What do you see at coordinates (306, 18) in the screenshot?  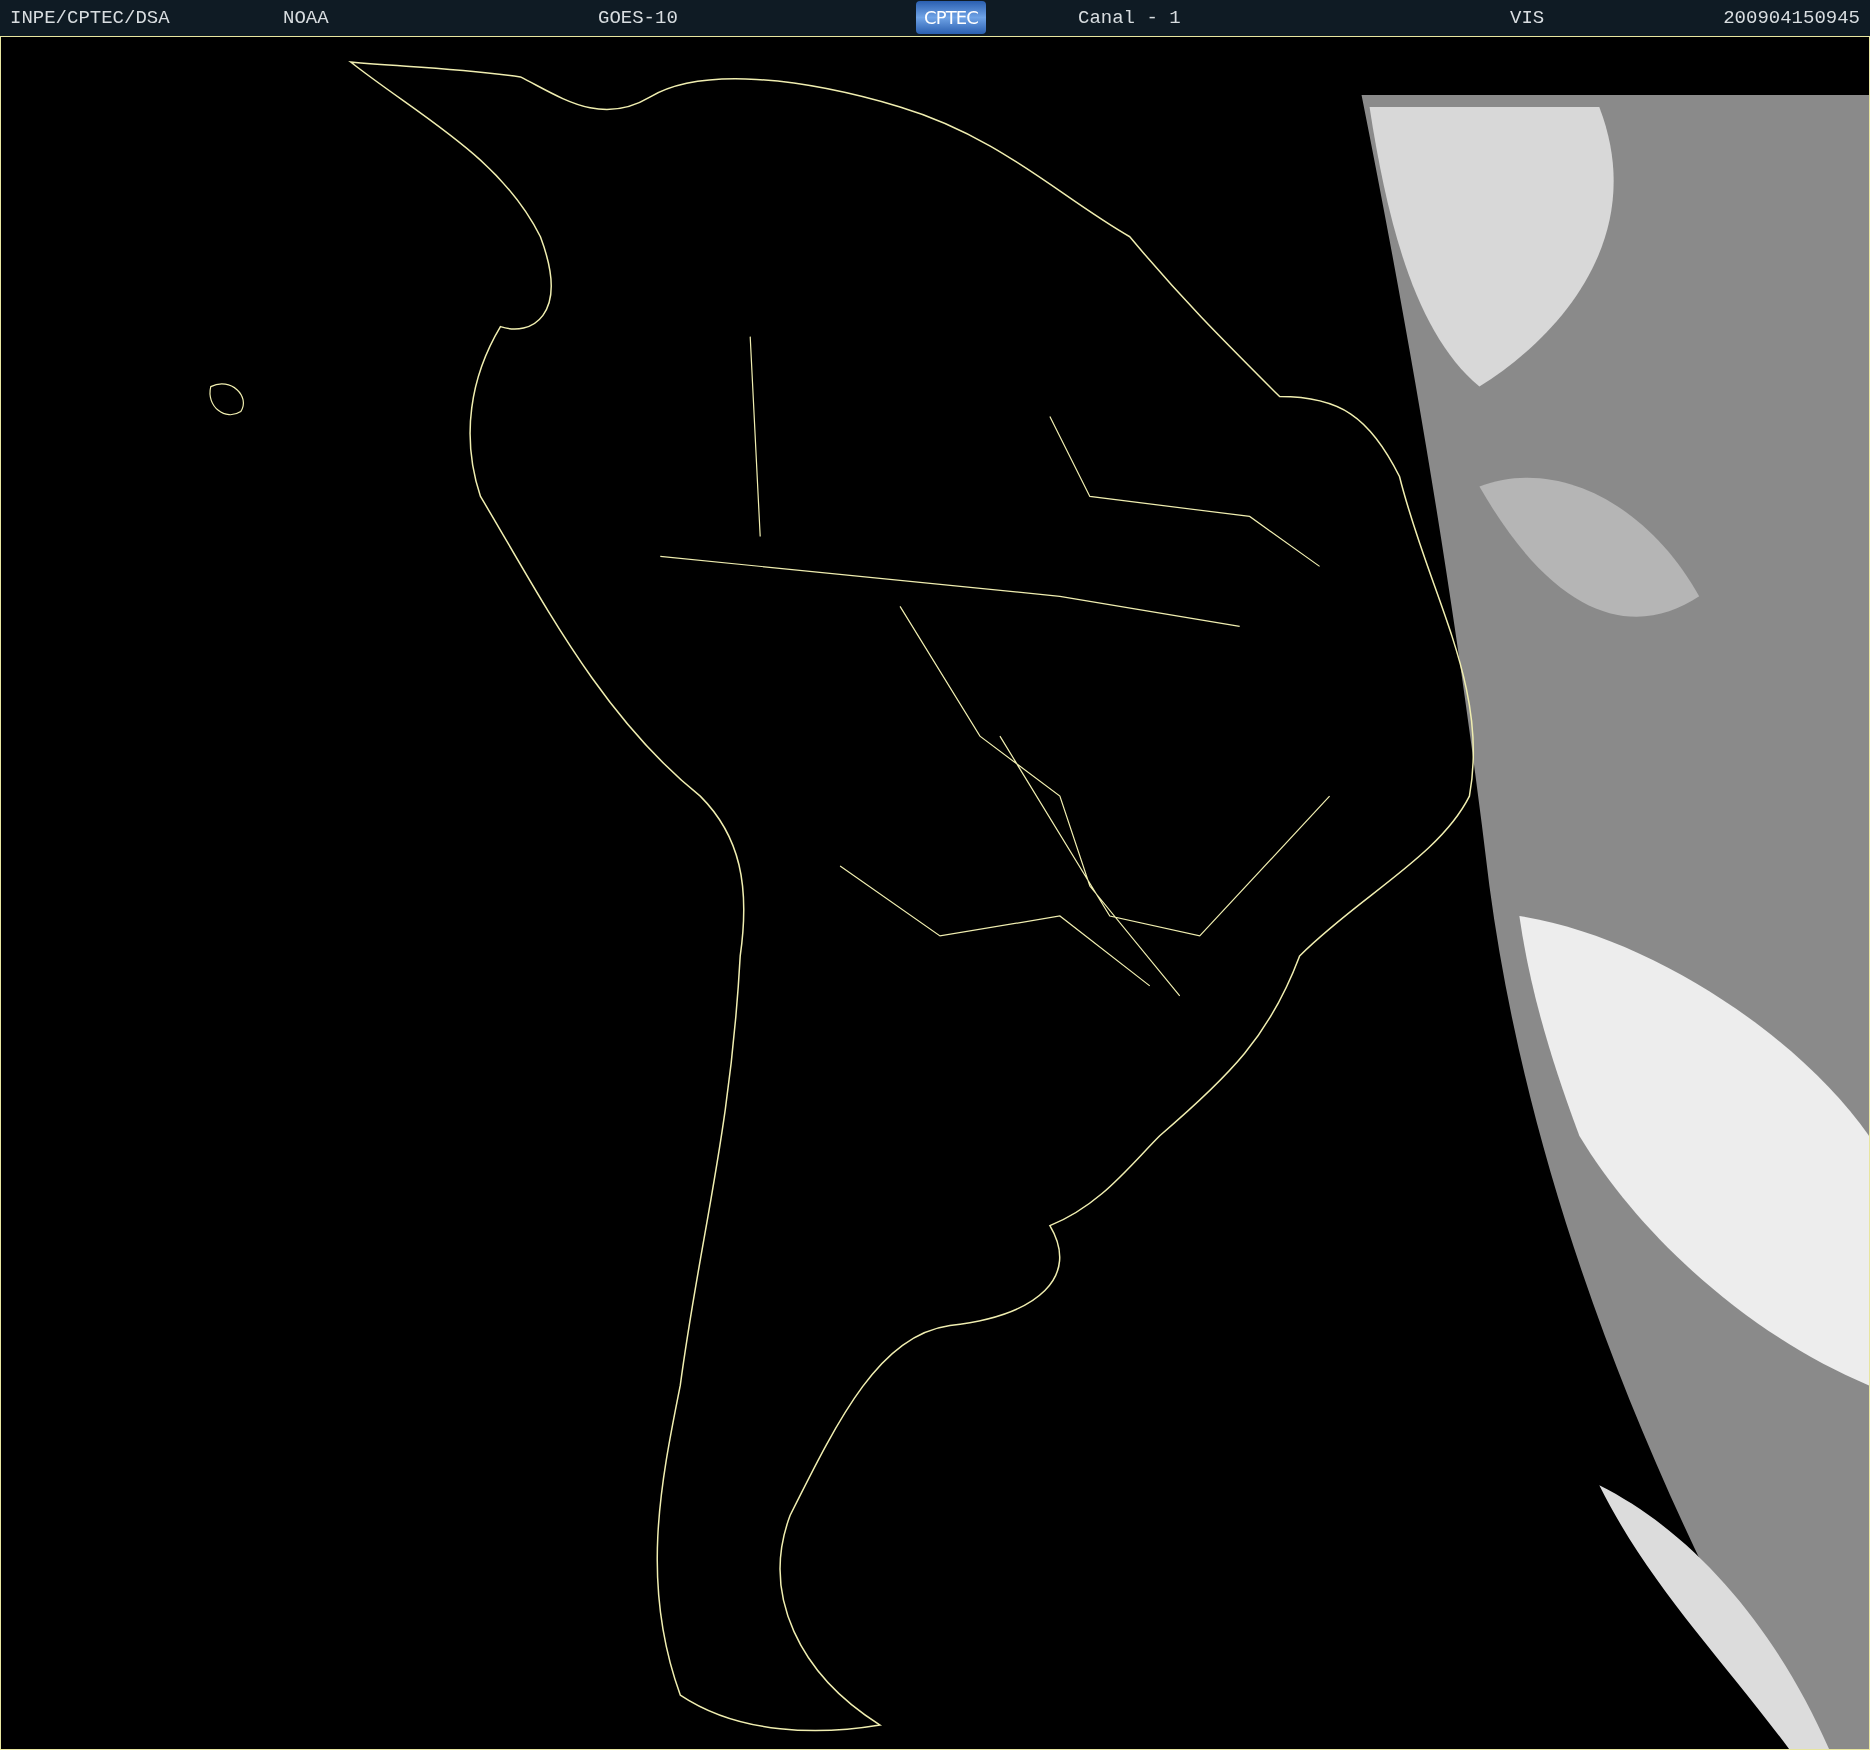 I see `agency-label: NOAA` at bounding box center [306, 18].